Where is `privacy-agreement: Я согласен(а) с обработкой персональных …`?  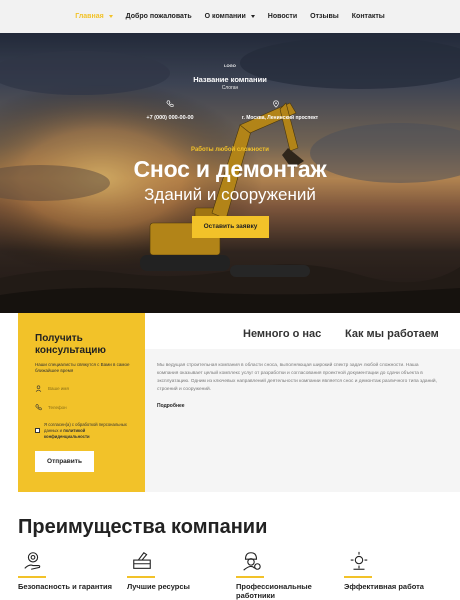 privacy-agreement: Я согласен(а) с обработкой персональных … is located at coordinates (81, 430).